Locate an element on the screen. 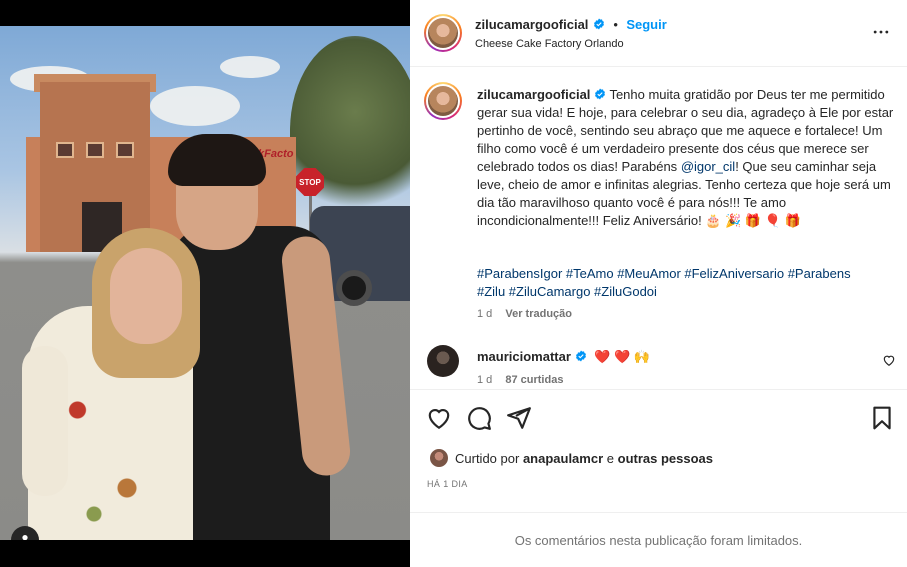 This screenshot has width=907, height=567. more-options-icon is located at coordinates (881, 32).